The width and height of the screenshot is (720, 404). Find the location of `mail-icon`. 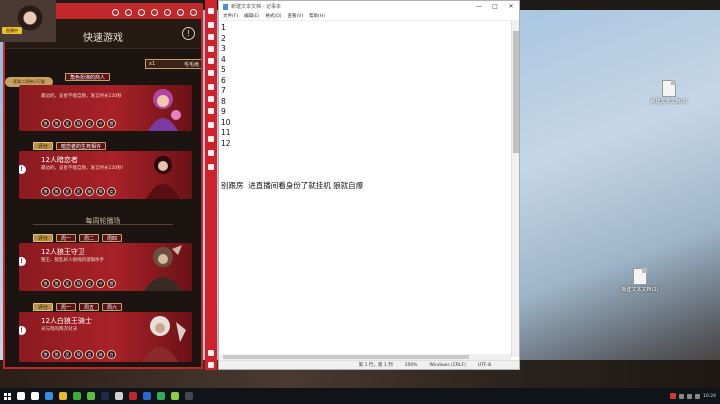

mail-icon is located at coordinates (141, 12).